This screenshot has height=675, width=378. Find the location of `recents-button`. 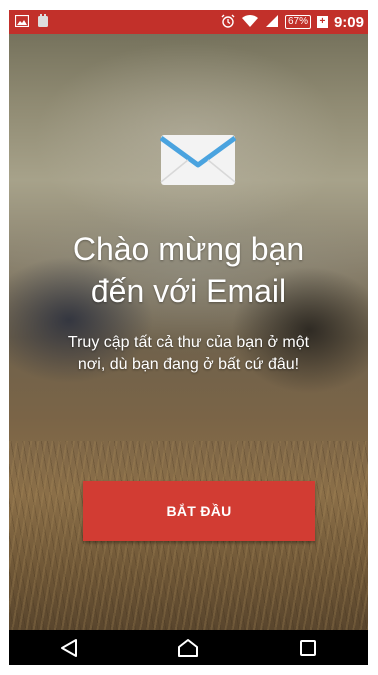

recents-button is located at coordinates (308, 648).